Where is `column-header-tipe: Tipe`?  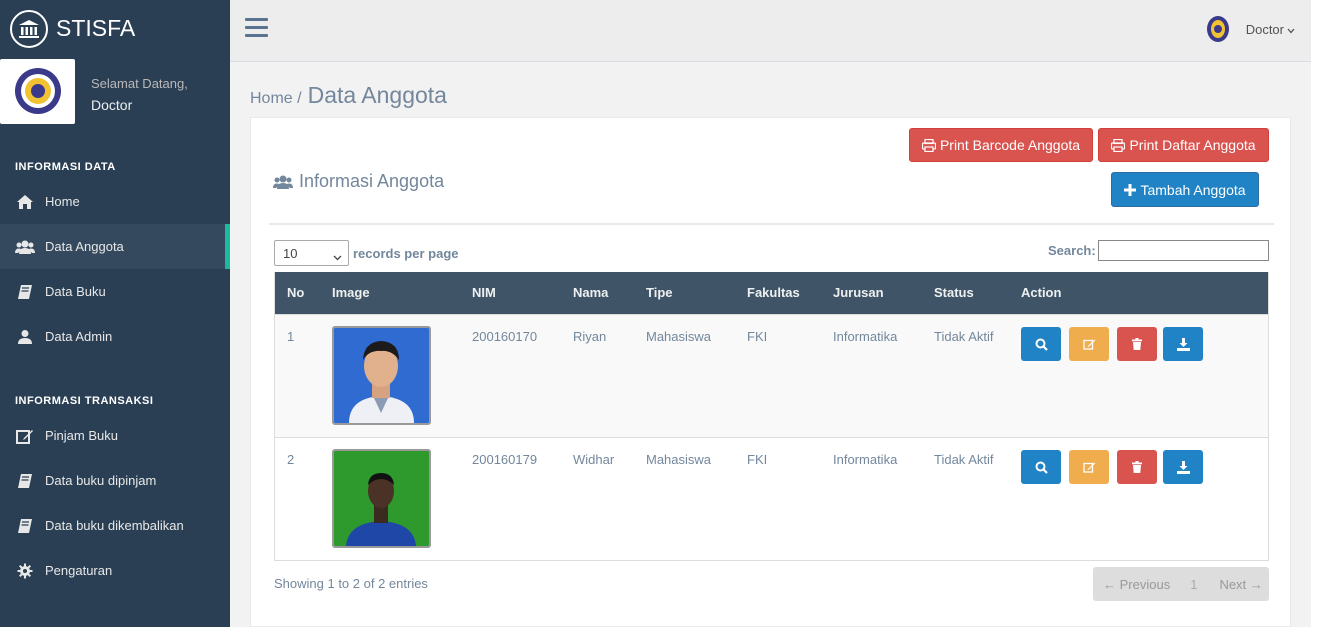
column-header-tipe: Tipe is located at coordinates (659, 292).